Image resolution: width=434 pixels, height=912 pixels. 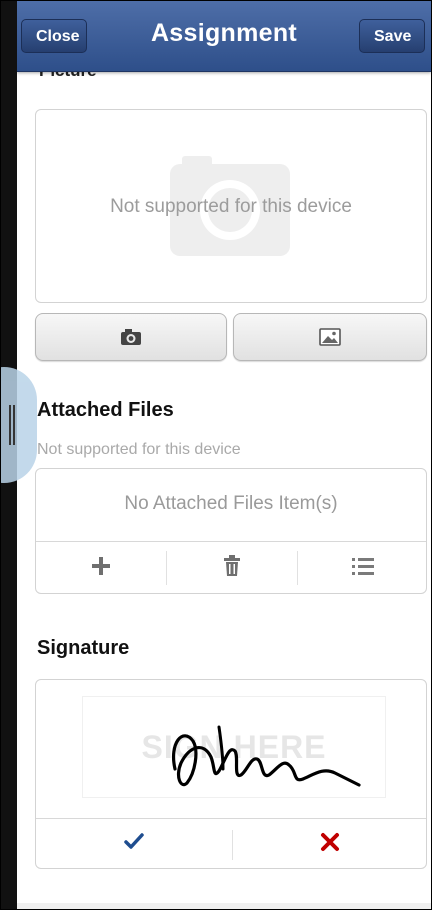 I want to click on camera-icon, so click(x=131, y=337).